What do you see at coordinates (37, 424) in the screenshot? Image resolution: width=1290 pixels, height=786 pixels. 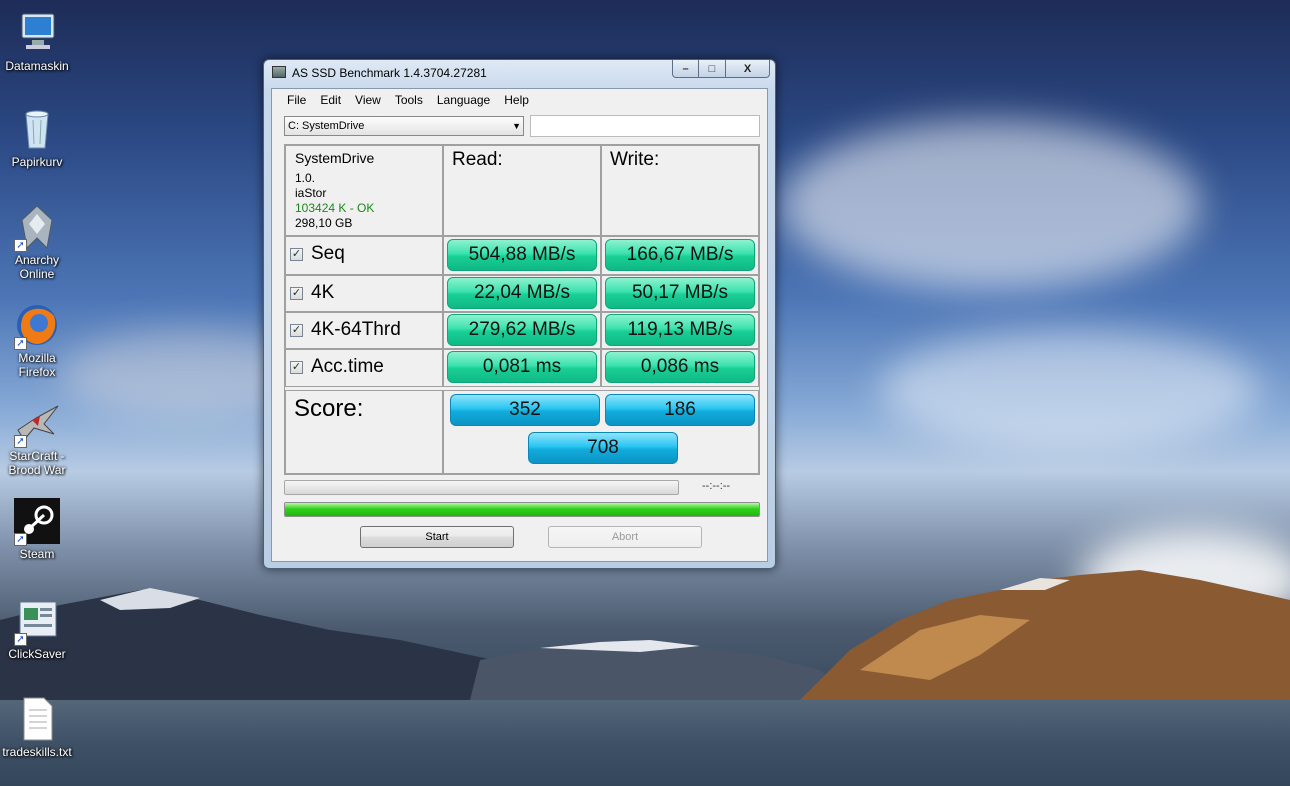 I see `starcraft-icon: ➚` at bounding box center [37, 424].